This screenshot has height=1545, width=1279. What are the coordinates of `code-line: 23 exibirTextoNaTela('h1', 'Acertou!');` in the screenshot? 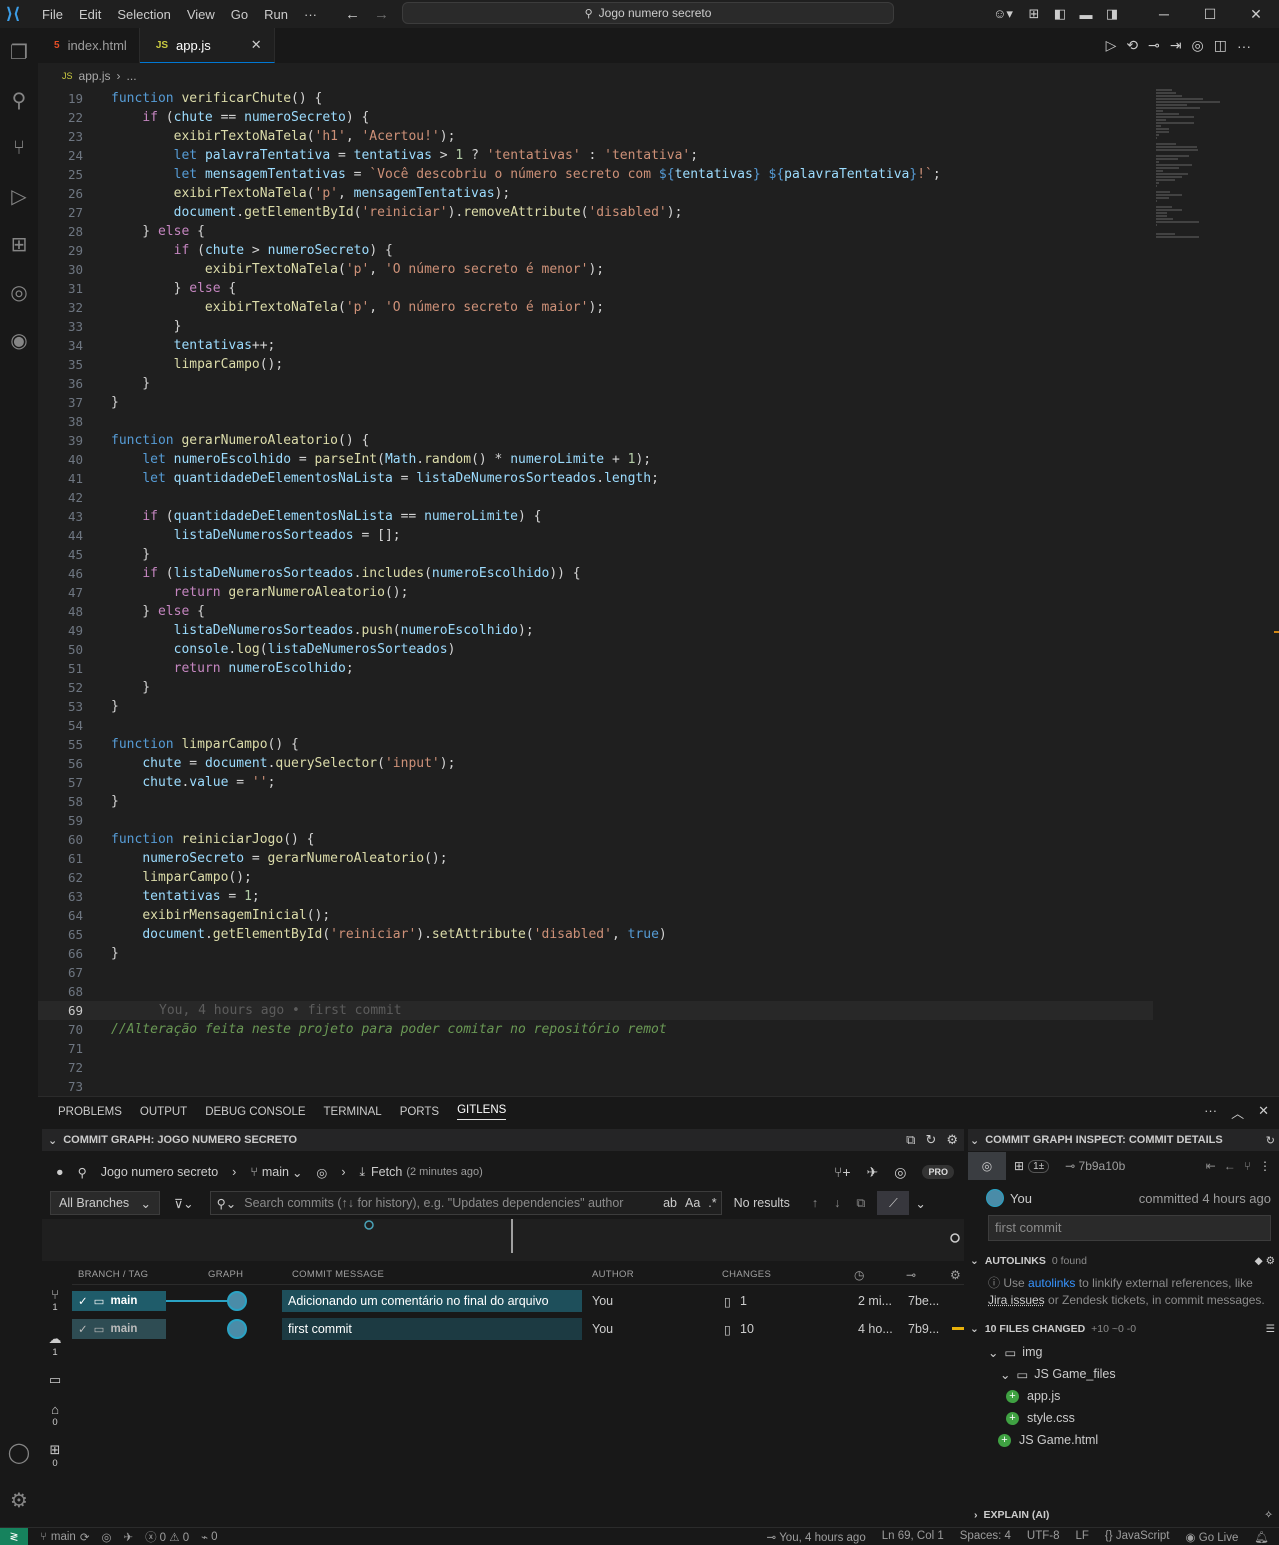 It's located at (595, 136).